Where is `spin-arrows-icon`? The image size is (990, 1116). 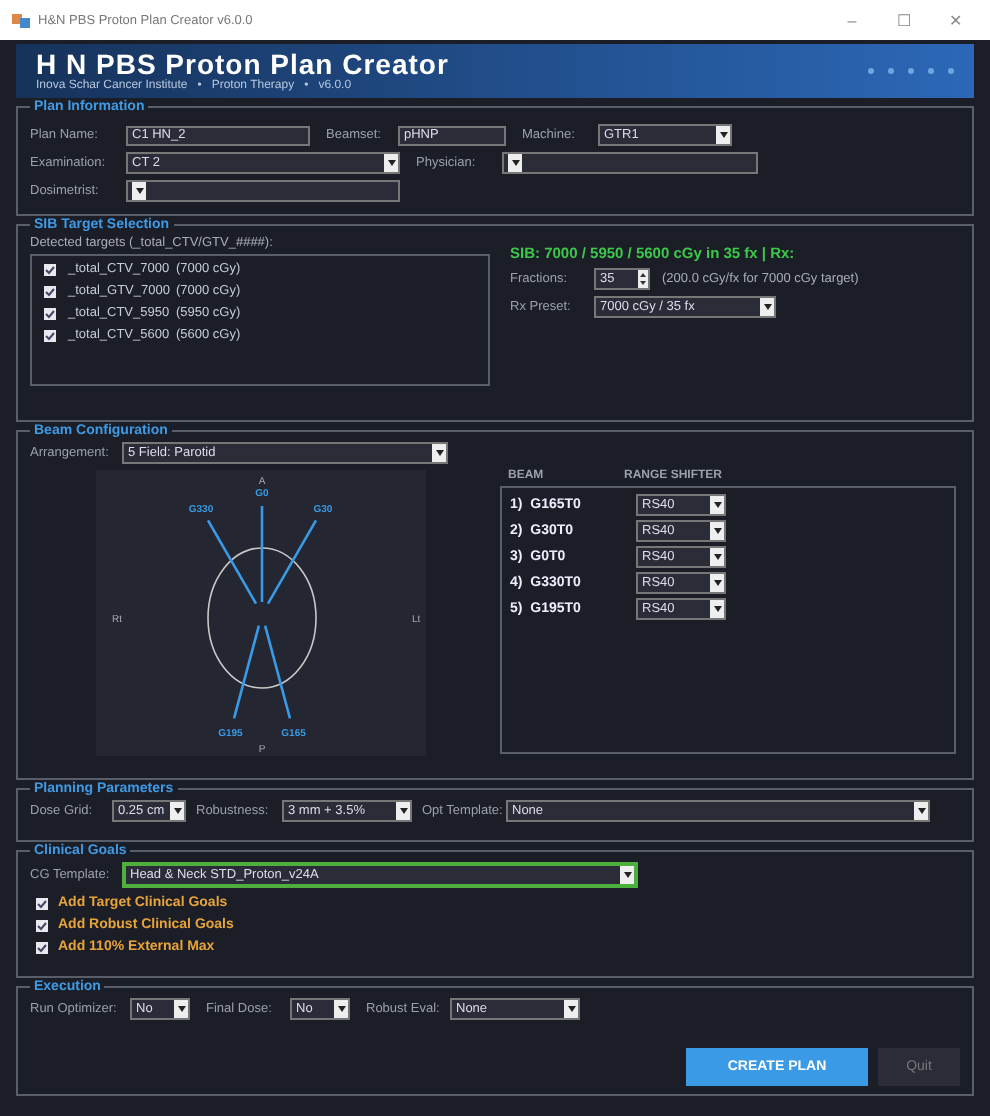 spin-arrows-icon is located at coordinates (643, 279).